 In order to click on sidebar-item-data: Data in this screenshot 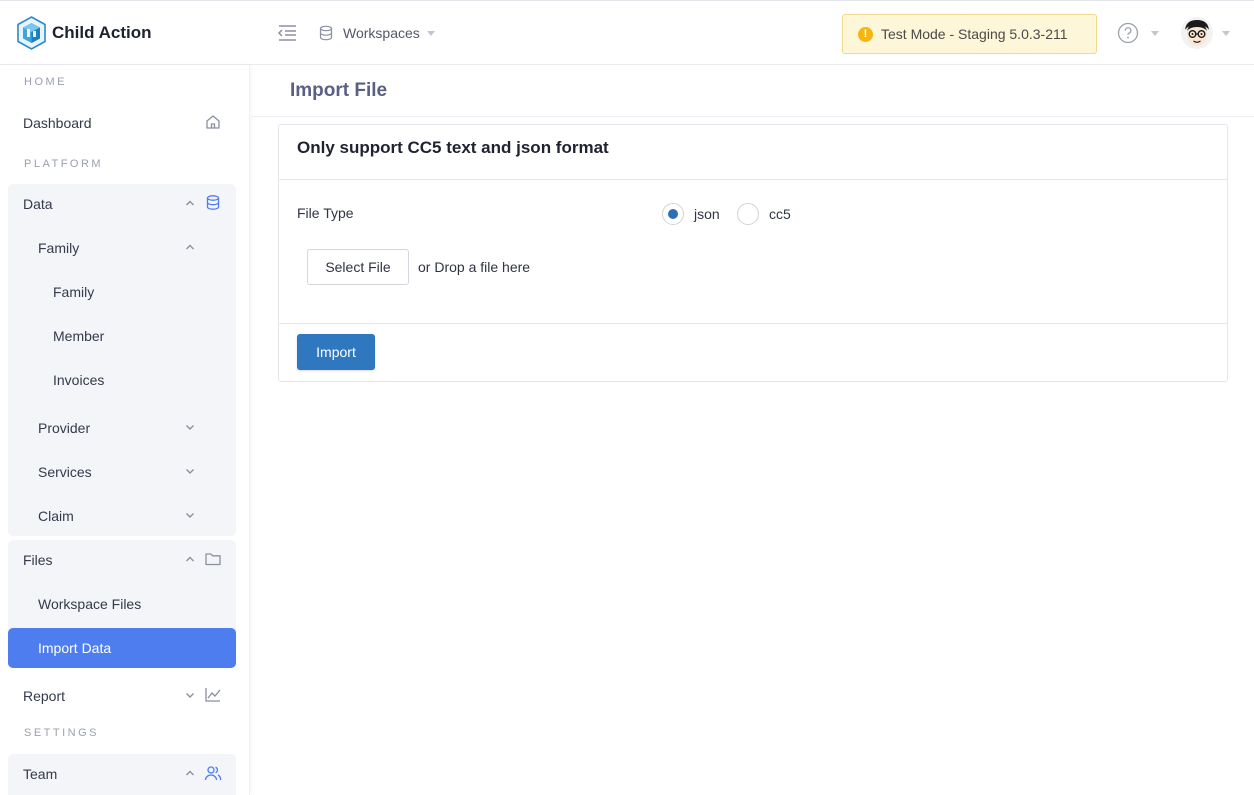, I will do `click(122, 204)`.